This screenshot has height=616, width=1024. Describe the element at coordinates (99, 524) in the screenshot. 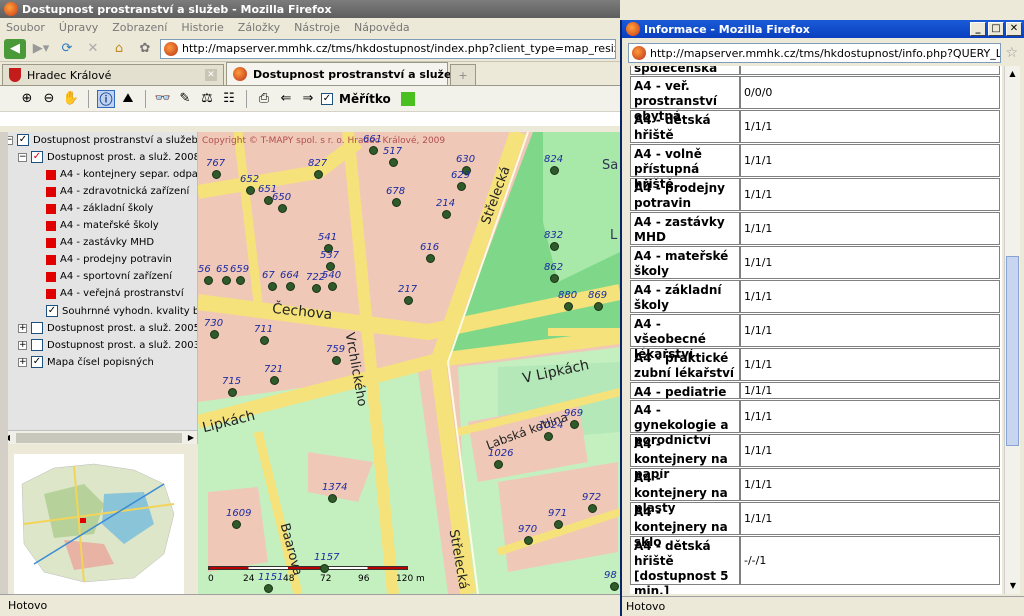

I see `overview-map` at that location.